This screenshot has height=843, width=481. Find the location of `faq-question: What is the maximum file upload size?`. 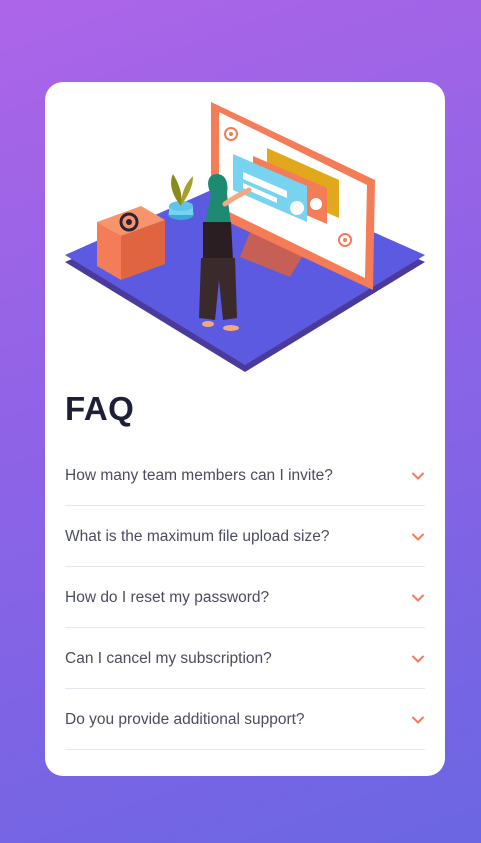

faq-question: What is the maximum file upload size? is located at coordinates (197, 536).